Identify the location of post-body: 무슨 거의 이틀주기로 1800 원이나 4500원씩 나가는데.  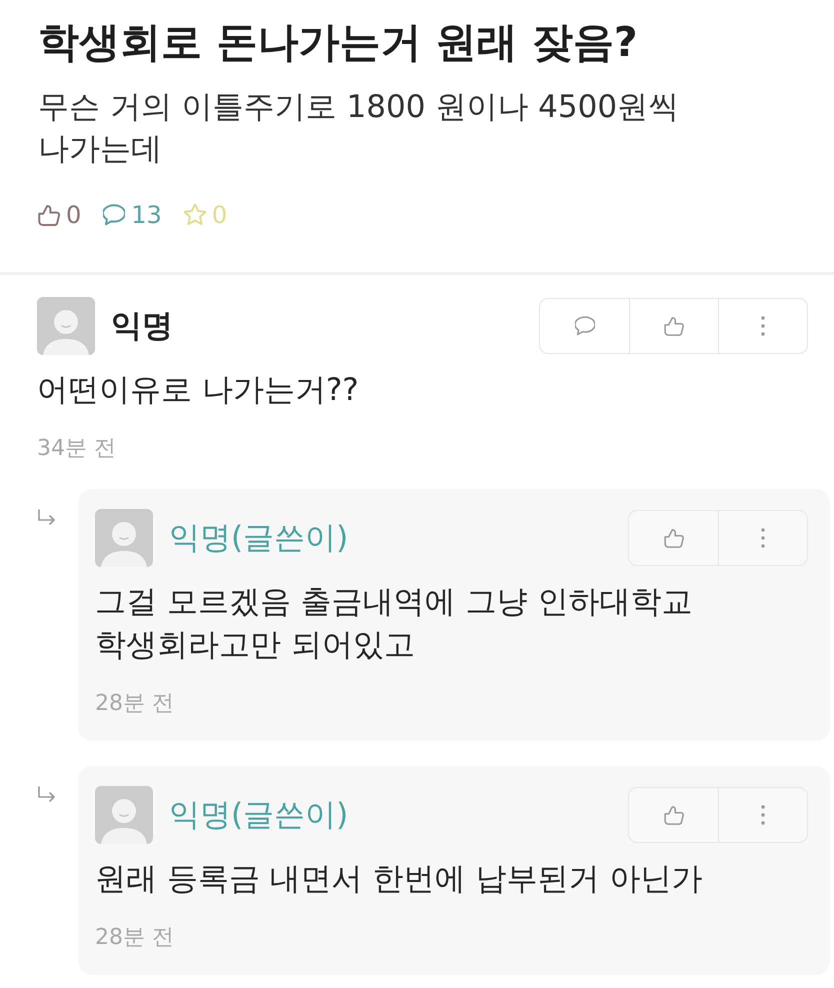
(359, 128).